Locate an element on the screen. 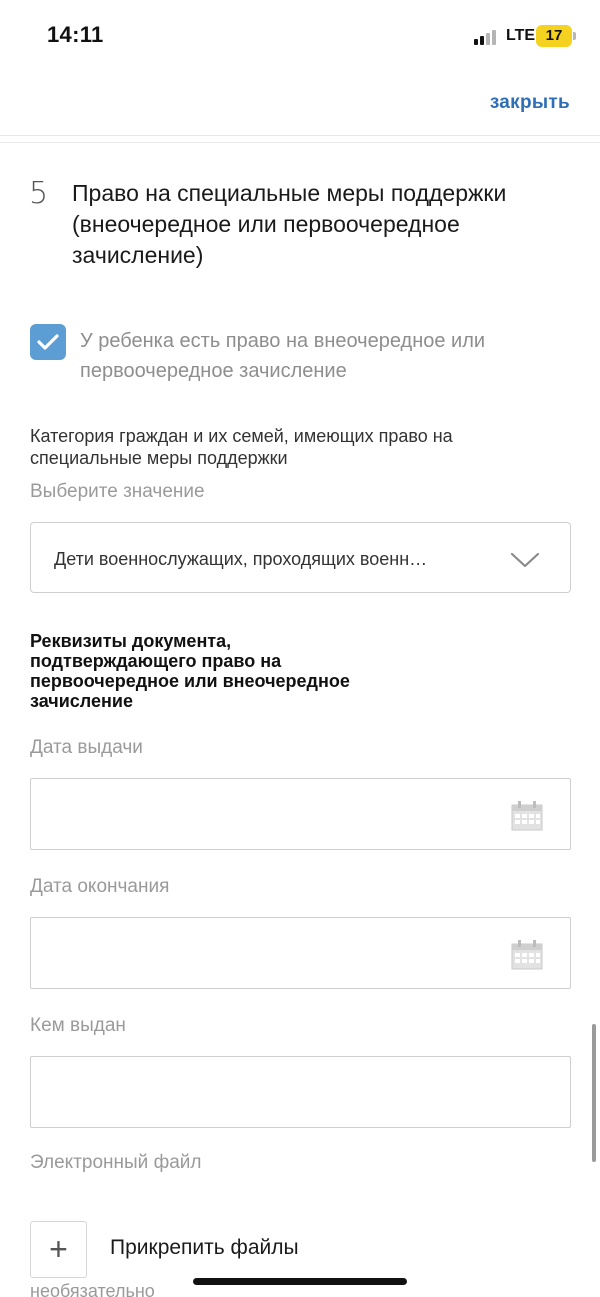 This screenshot has height=1297, width=600. attach-files-label: Прикрепить файлы is located at coordinates (204, 1248).